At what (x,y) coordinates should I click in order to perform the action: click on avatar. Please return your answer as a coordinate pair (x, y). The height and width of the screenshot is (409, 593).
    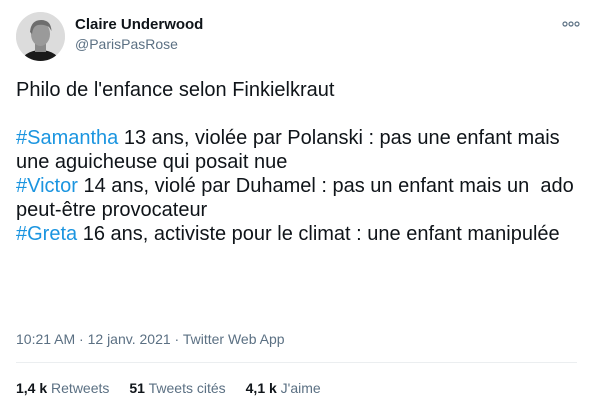
    Looking at the image, I should click on (40, 36).